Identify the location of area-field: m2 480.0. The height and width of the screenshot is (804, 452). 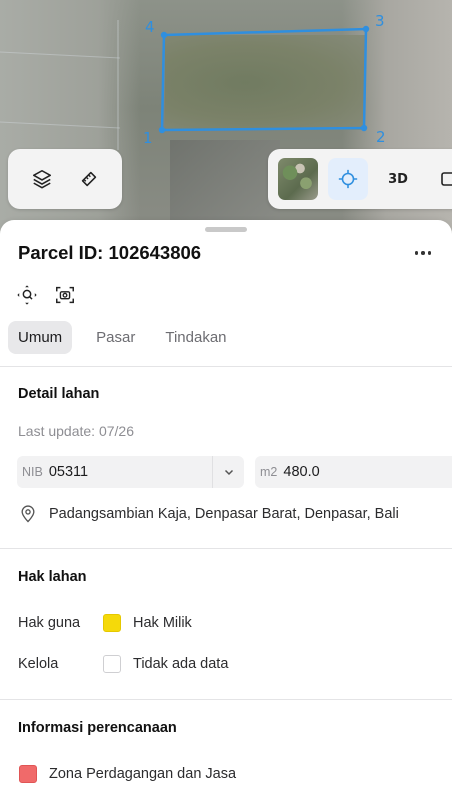
(353, 472).